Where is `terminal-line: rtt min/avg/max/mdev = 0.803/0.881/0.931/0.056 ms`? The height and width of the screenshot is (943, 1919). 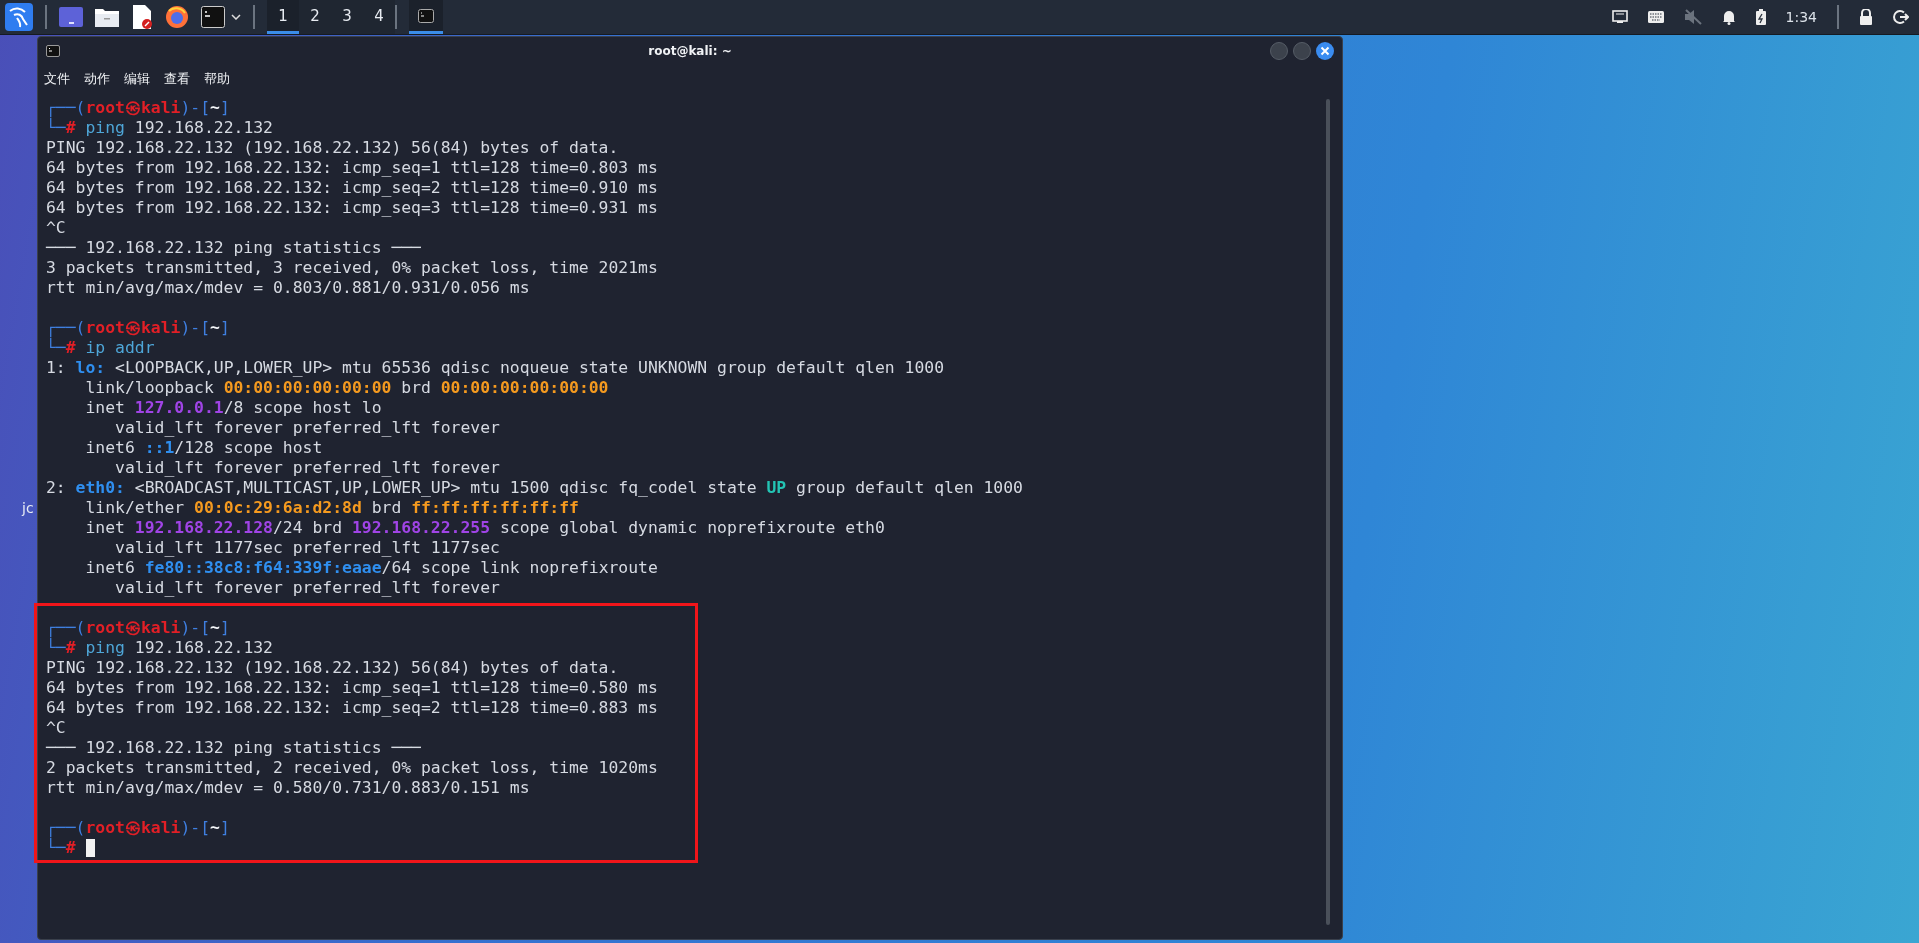 terminal-line: rtt min/avg/max/mdev = 0.803/0.881/0.931/0.056 ms is located at coordinates (288, 288).